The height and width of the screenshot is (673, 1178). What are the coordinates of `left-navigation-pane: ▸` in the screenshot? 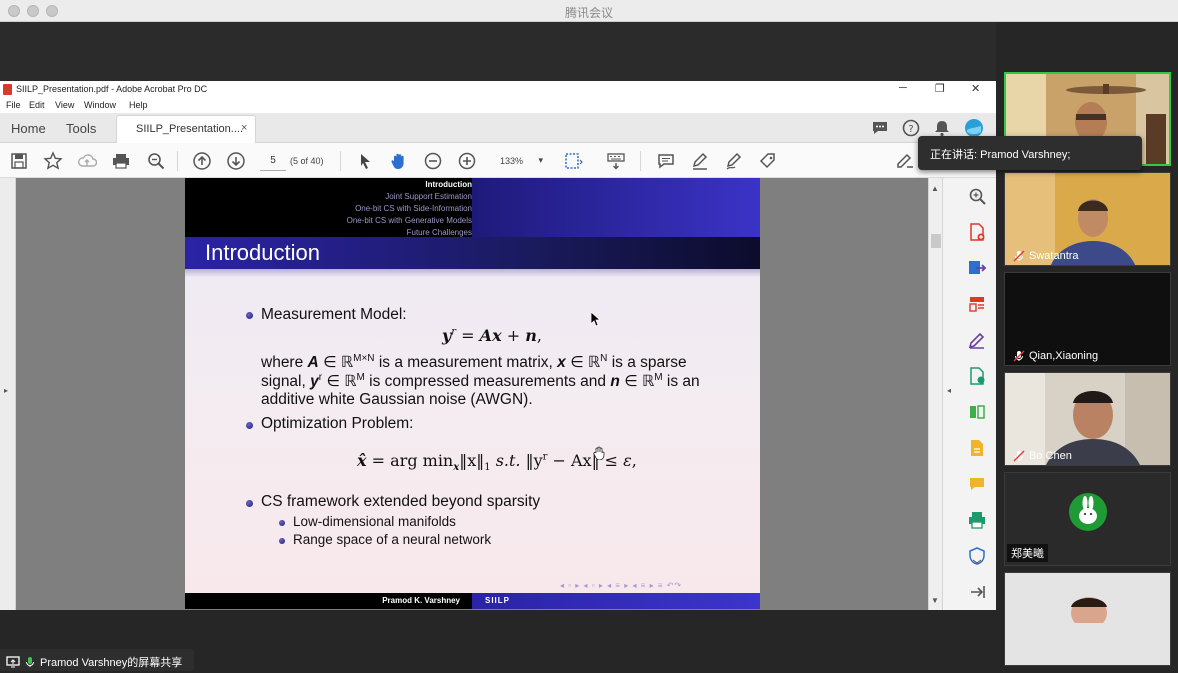 It's located at (8, 394).